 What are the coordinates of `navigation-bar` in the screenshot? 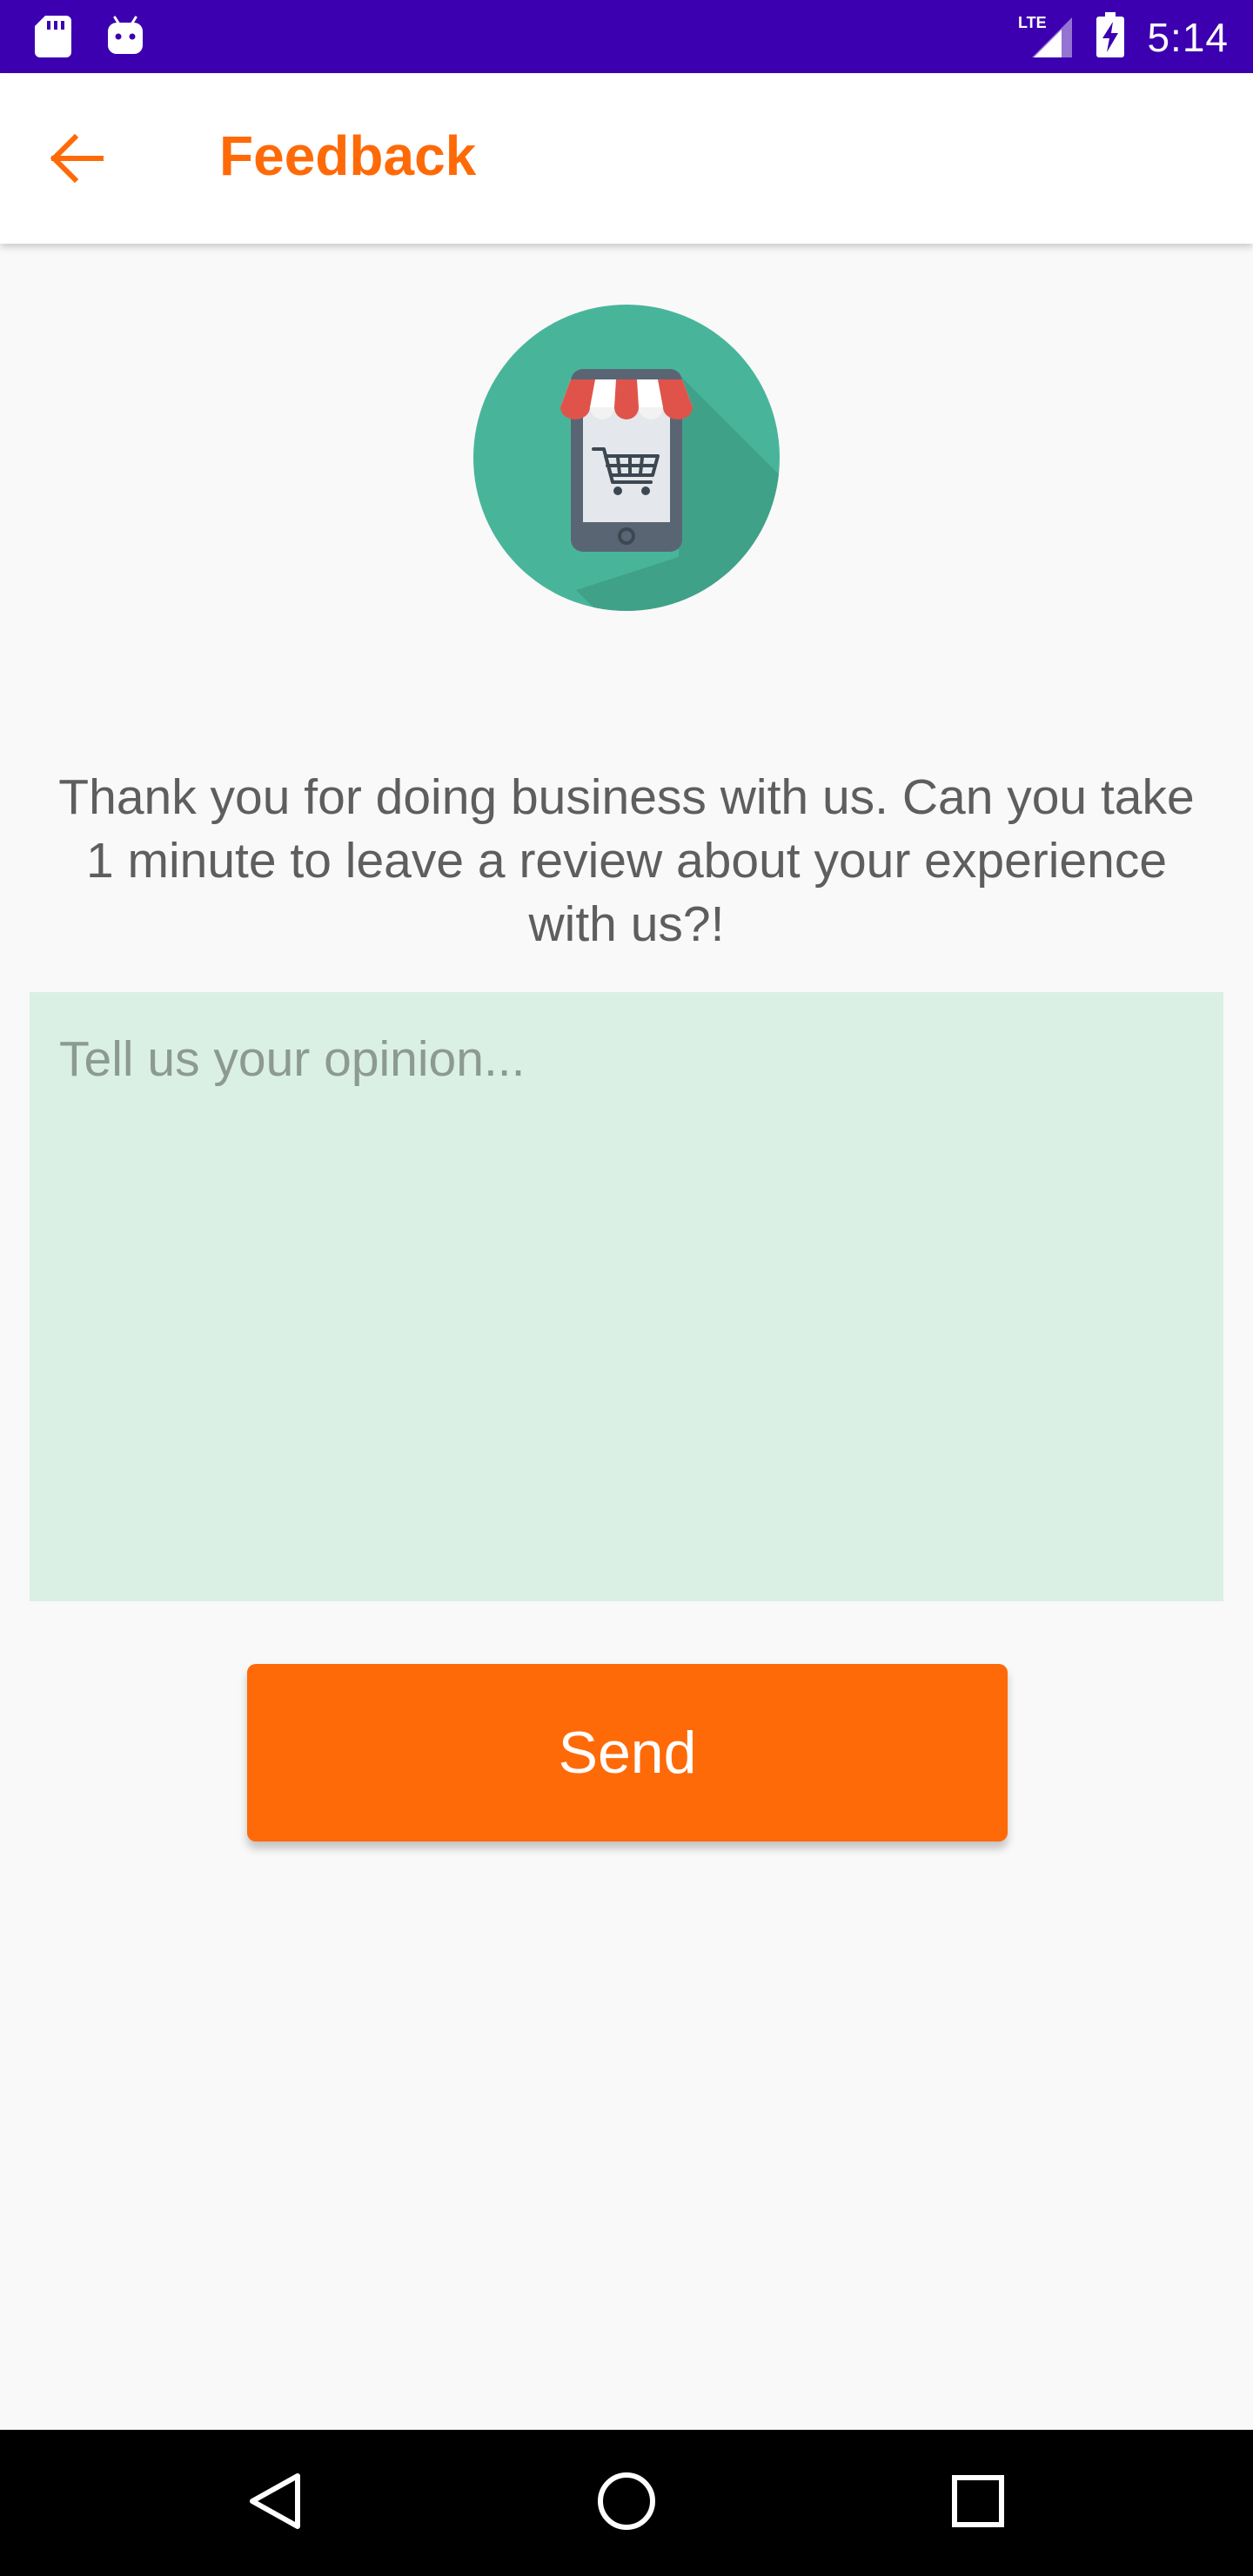 It's located at (626, 2503).